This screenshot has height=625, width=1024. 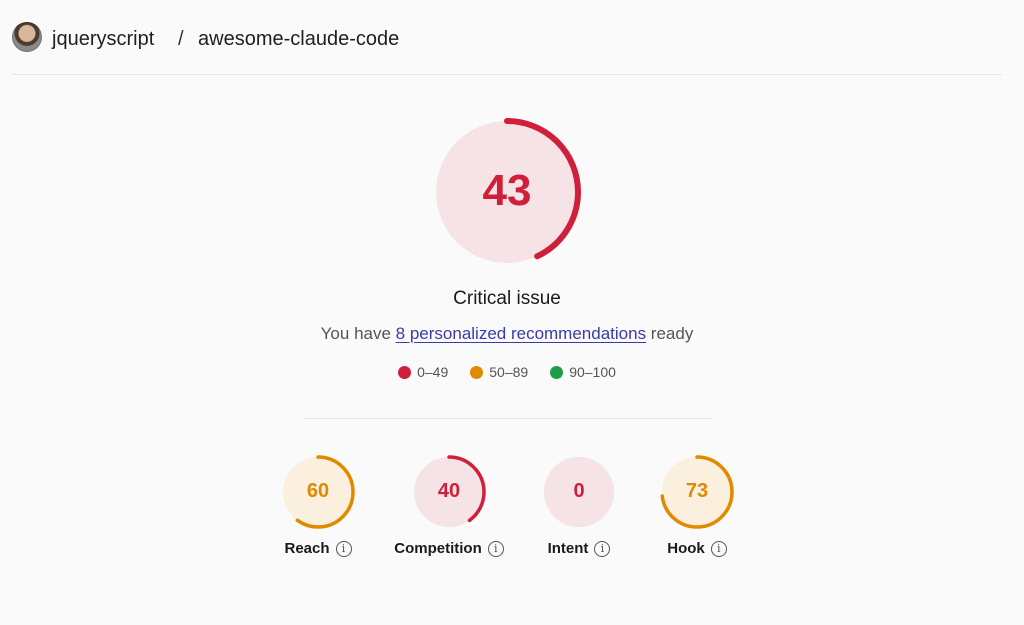 I want to click on metric-label-competition: Competition, so click(x=438, y=548).